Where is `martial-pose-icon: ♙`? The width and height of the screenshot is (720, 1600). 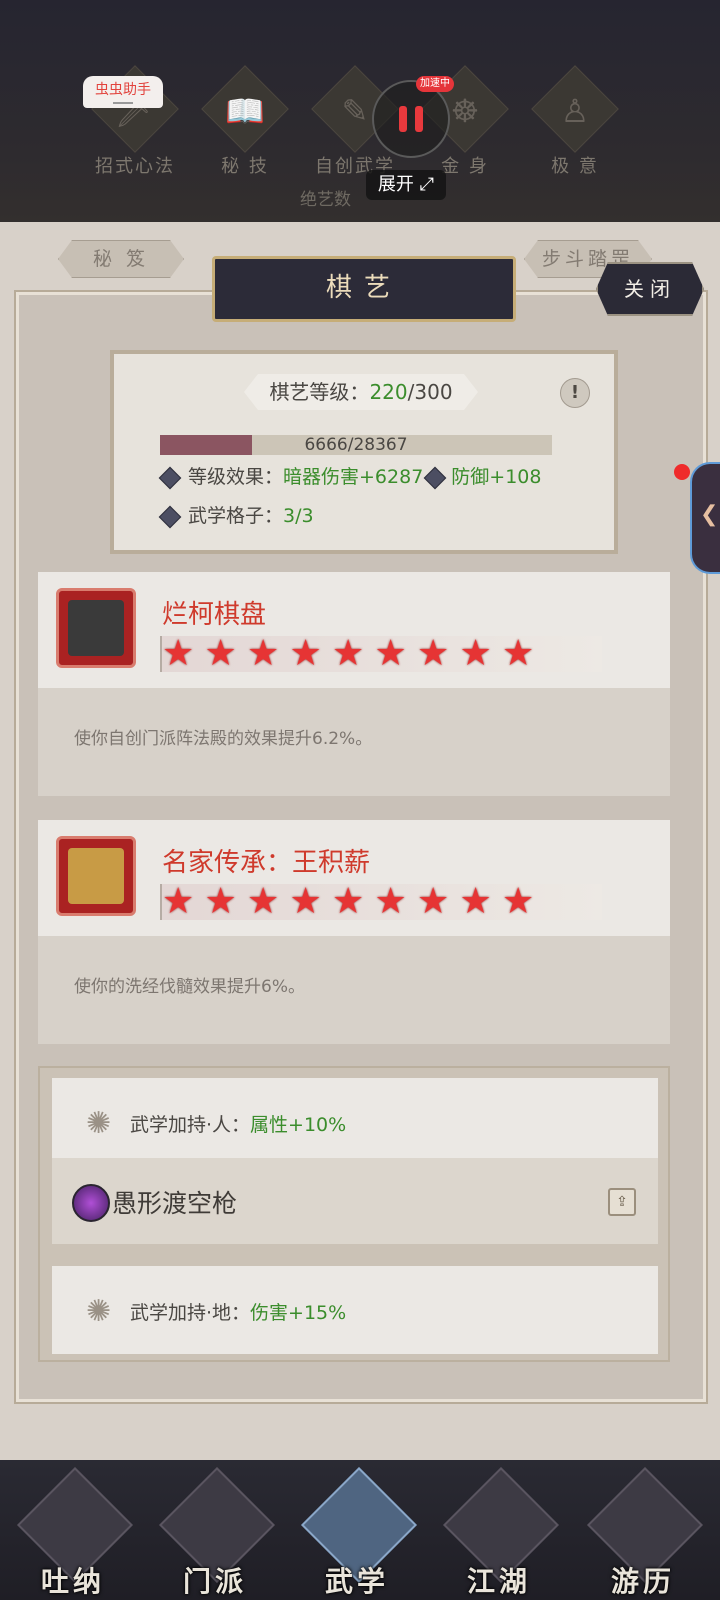 martial-pose-icon: ♙ is located at coordinates (575, 111).